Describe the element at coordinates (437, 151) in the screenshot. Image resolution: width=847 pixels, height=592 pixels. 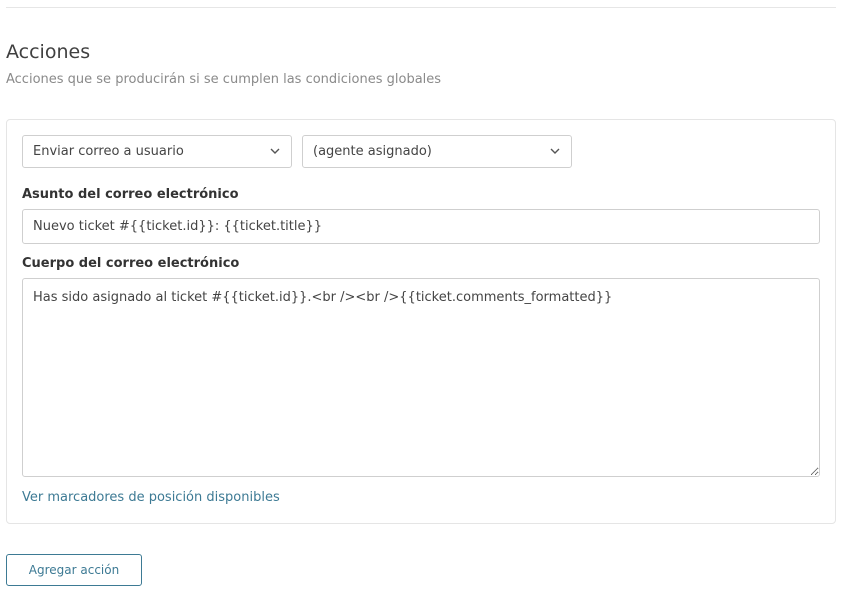
I see `recipient-select: (agente asignado)` at that location.